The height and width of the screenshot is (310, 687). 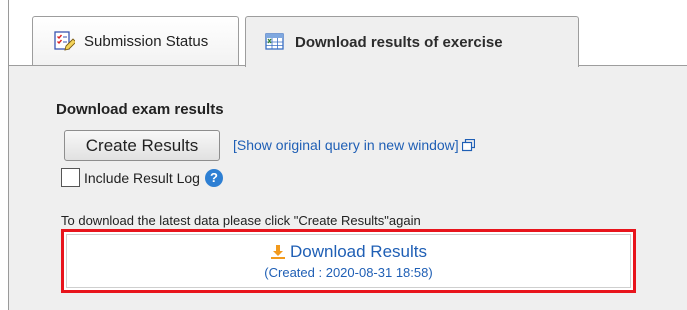 What do you see at coordinates (140, 109) in the screenshot?
I see `panel-heading: Download exam results` at bounding box center [140, 109].